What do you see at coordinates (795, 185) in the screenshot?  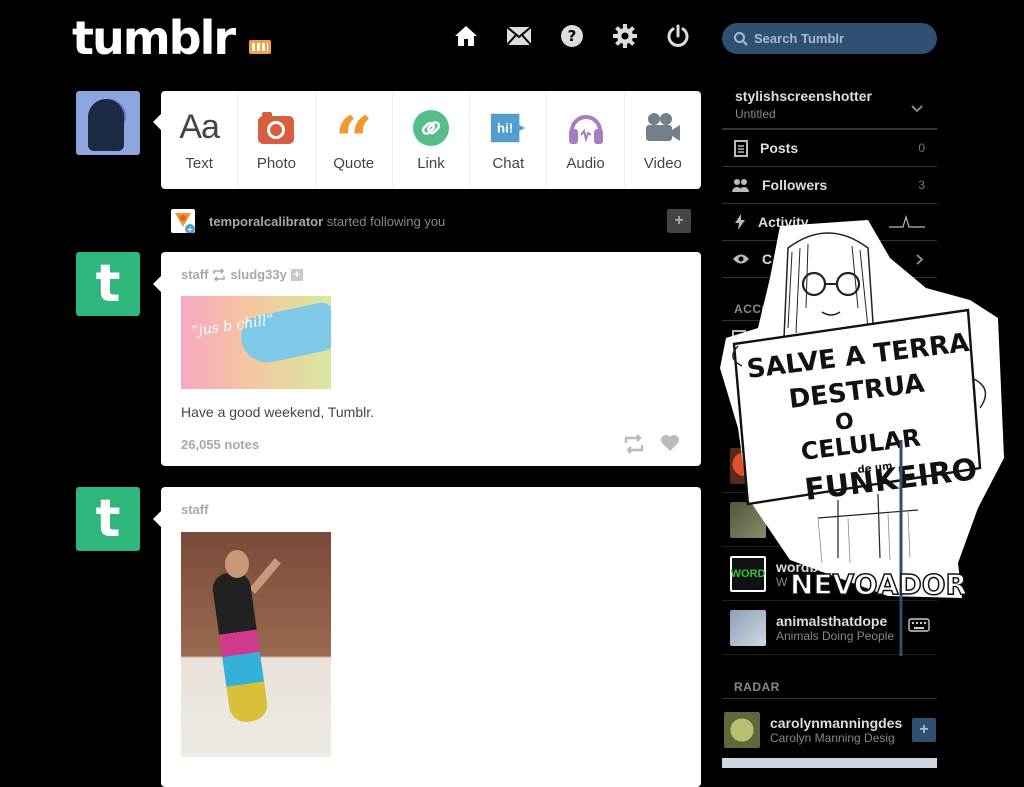 I see `sidebar-item-label: Followers` at bounding box center [795, 185].